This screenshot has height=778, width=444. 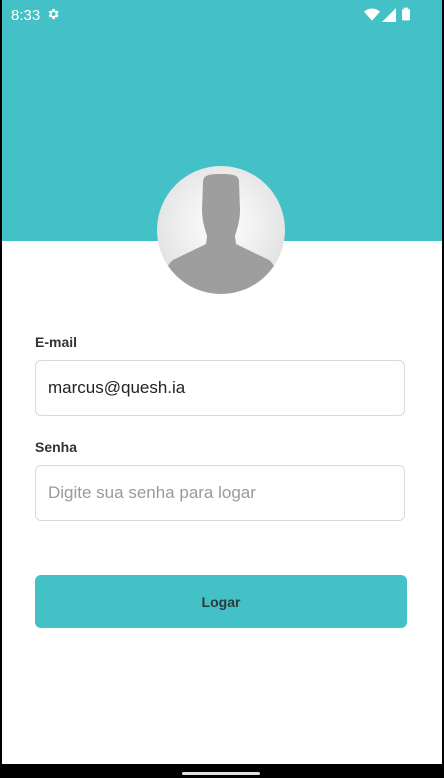 What do you see at coordinates (56, 342) in the screenshot?
I see `email-label: E-mail` at bounding box center [56, 342].